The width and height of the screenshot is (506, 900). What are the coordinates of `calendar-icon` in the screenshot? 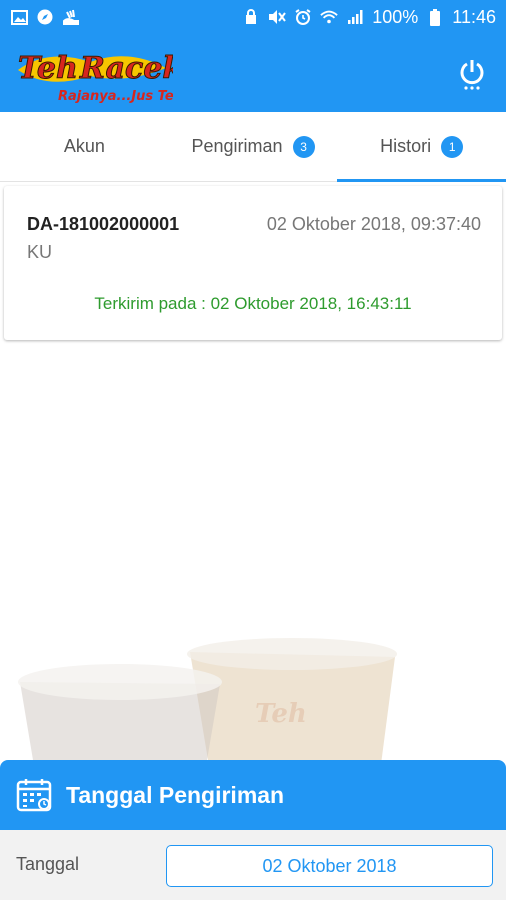 It's located at (34, 795).